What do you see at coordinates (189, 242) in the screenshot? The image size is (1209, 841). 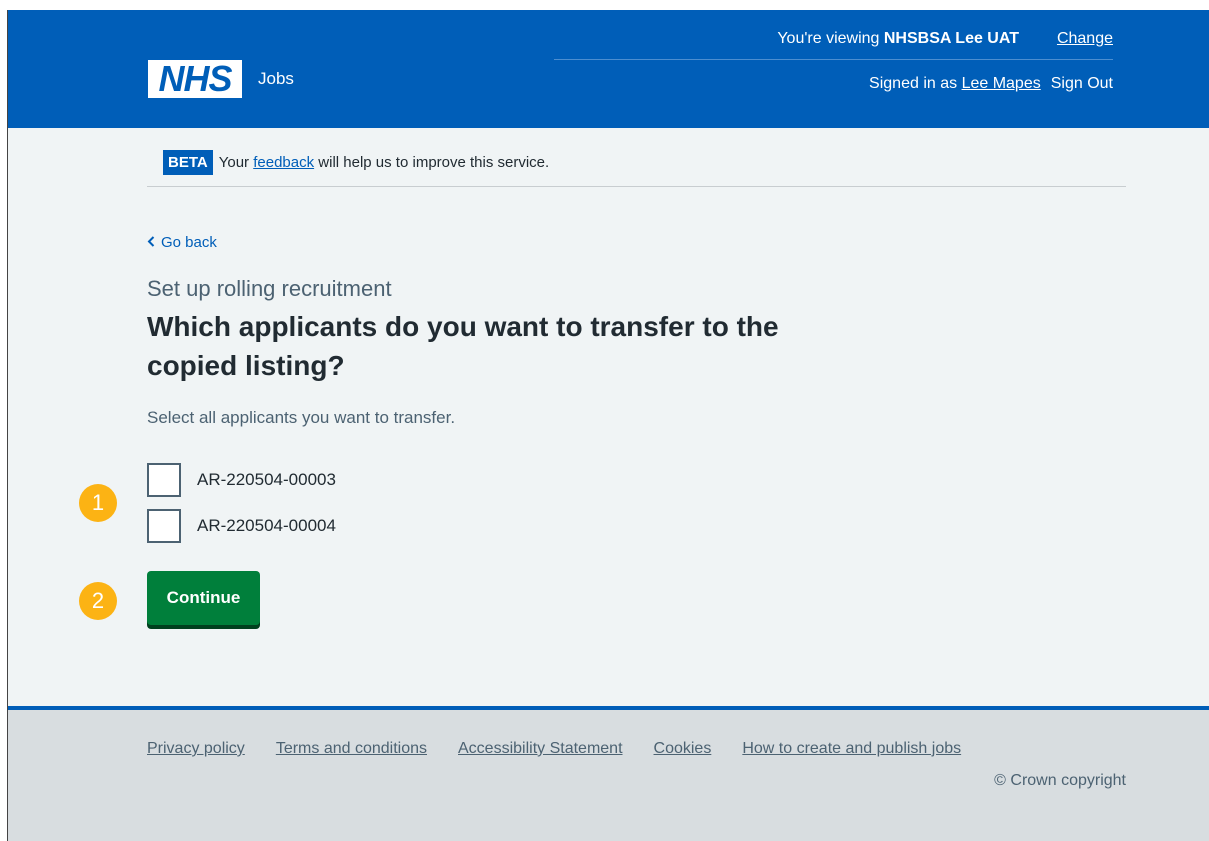 I see `go-back-label: Go back` at bounding box center [189, 242].